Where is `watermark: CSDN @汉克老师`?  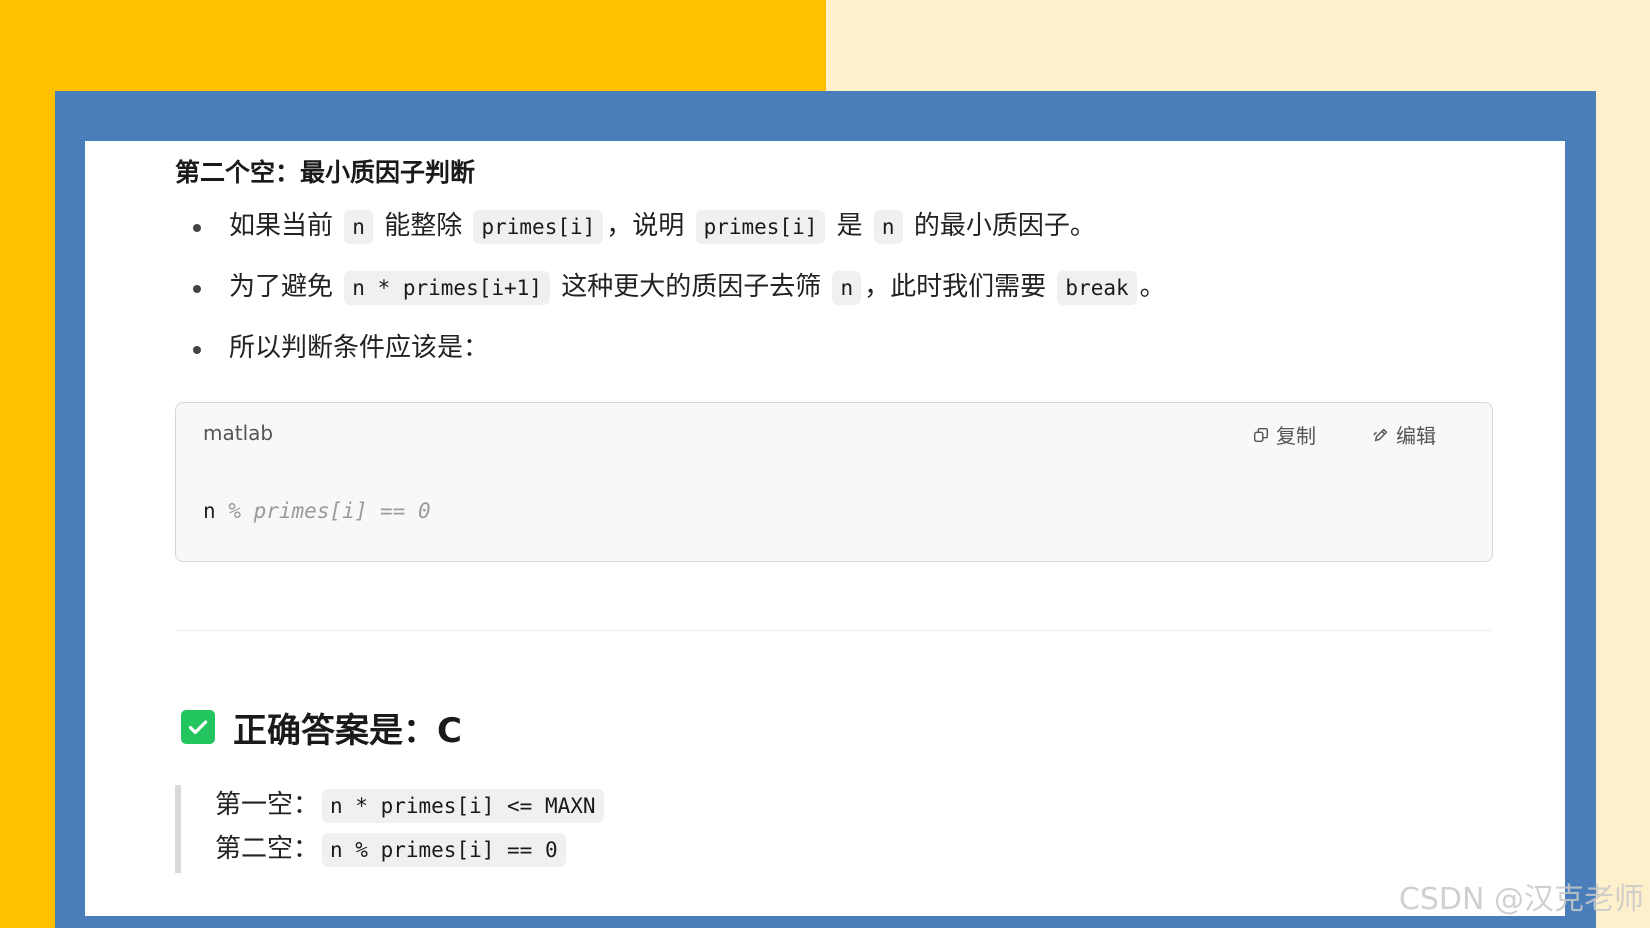 watermark: CSDN @汉克老师 is located at coordinates (1521, 899).